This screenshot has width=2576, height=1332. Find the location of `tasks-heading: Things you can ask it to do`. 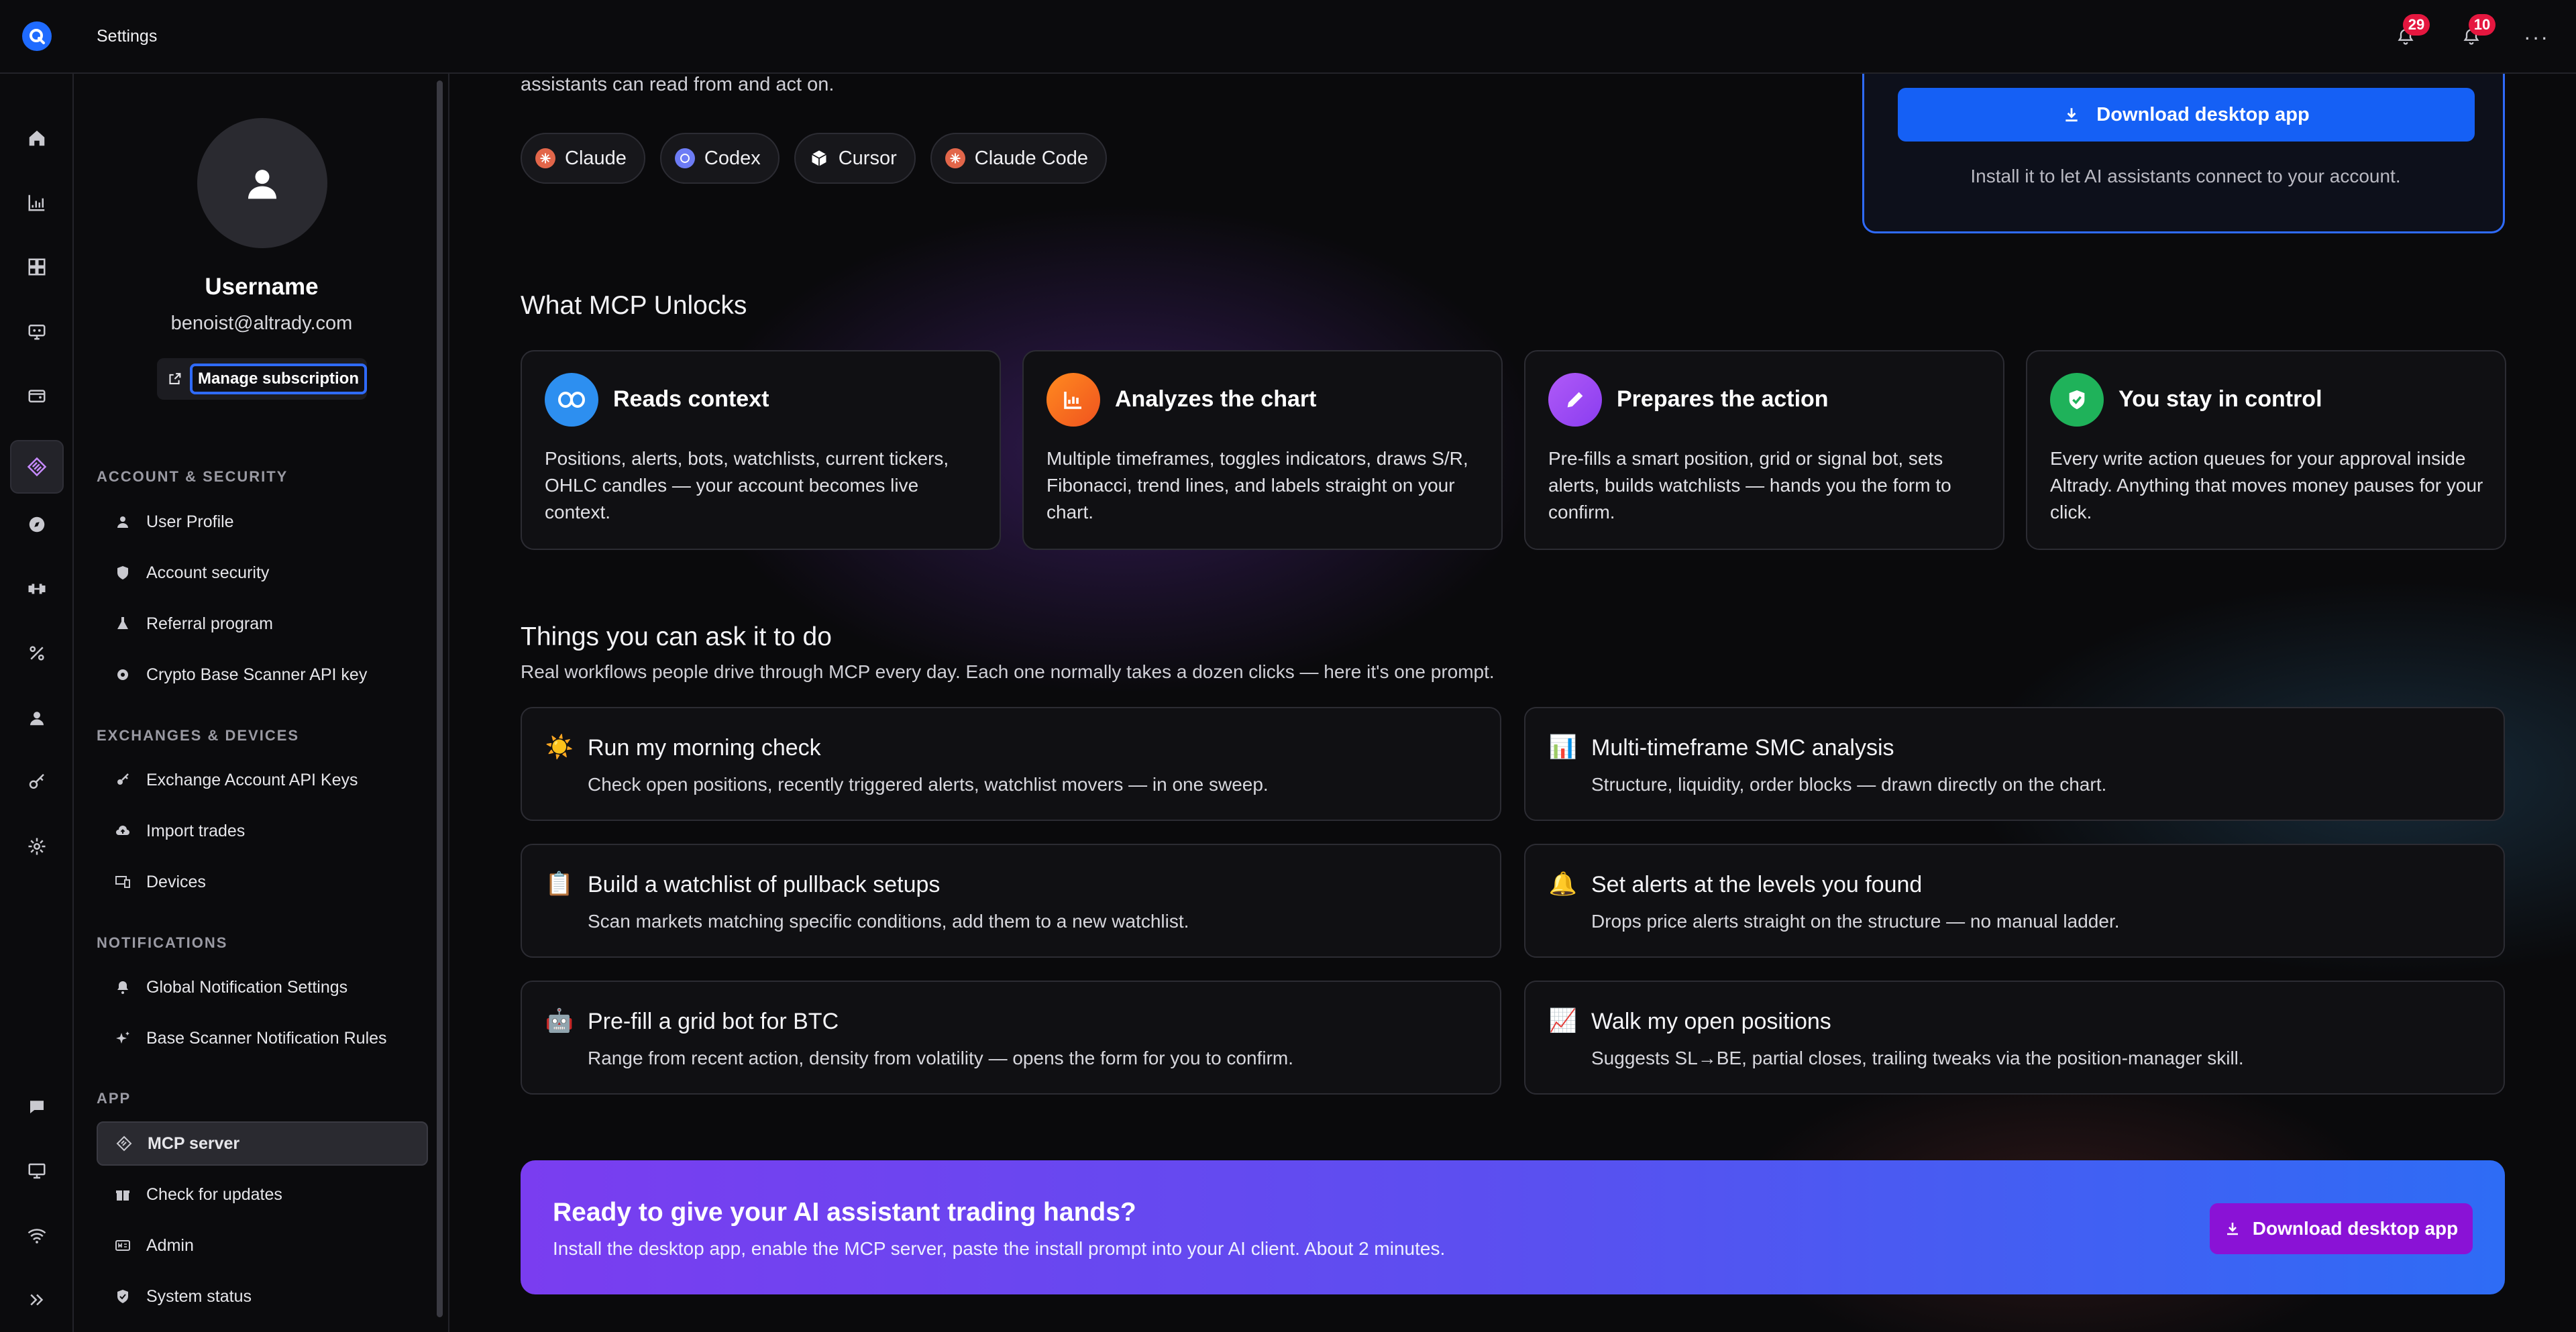

tasks-heading: Things you can ask it to do is located at coordinates (676, 636).